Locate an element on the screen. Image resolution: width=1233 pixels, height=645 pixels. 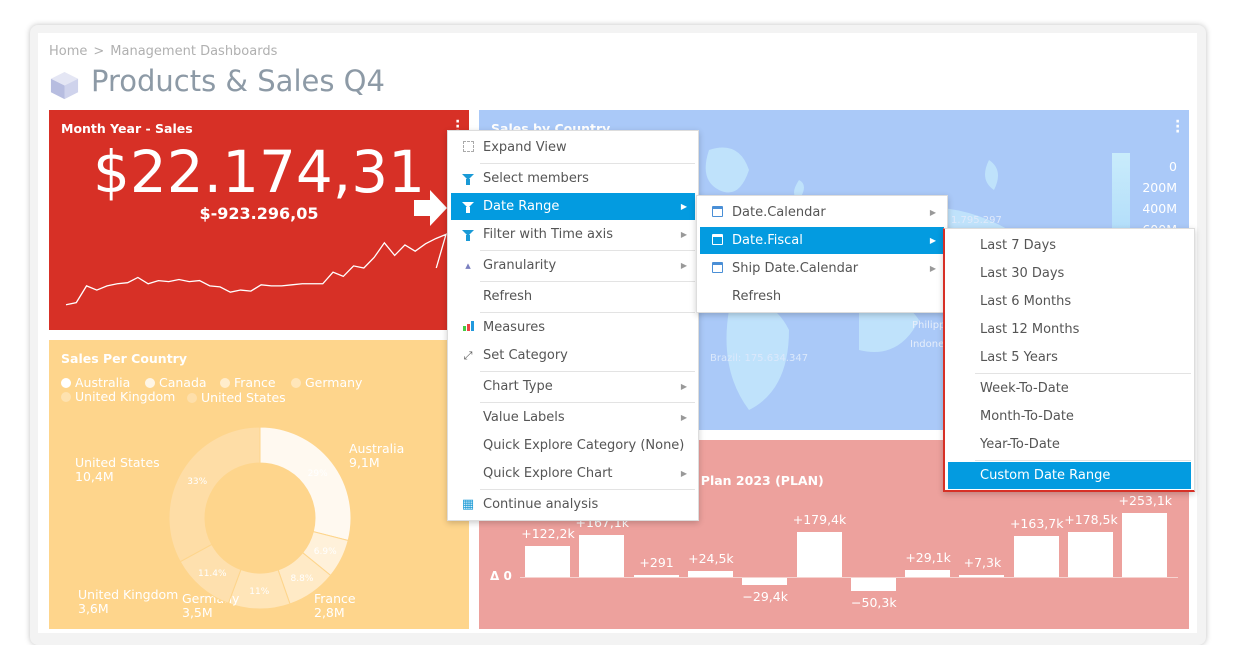
menu-item-label: Measures is located at coordinates (514, 327).